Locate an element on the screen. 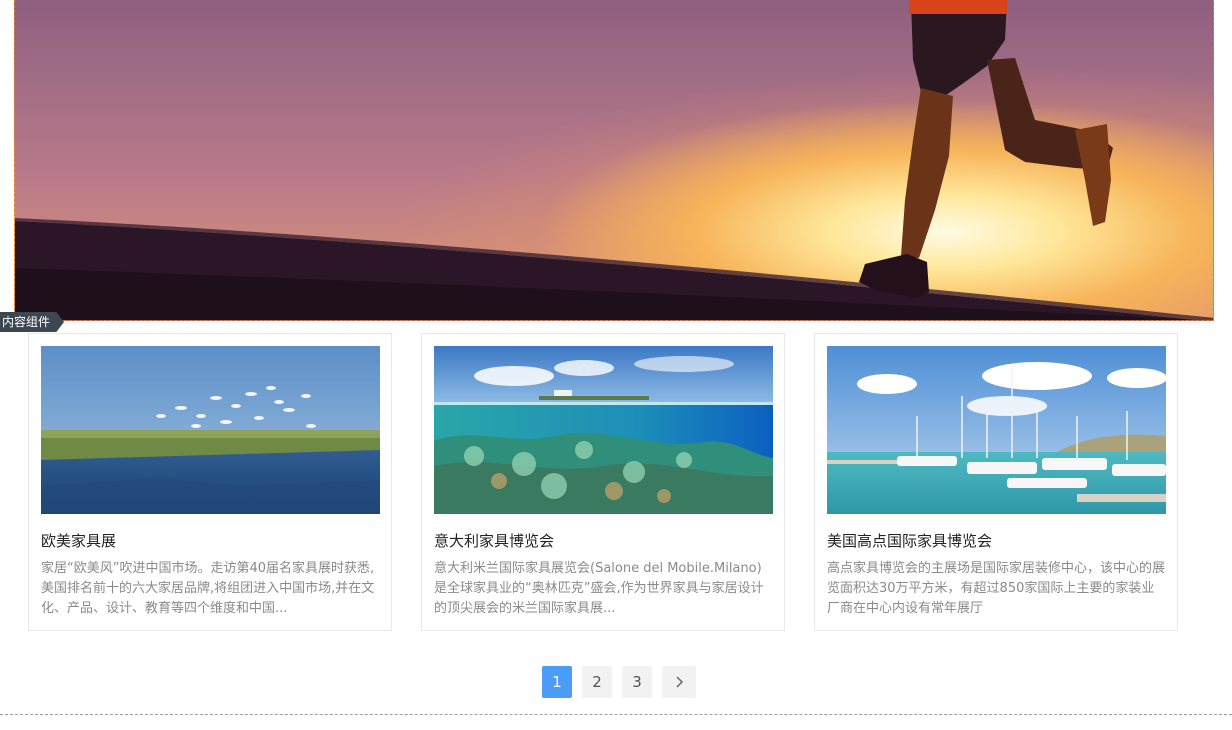  page-button-2: 2 is located at coordinates (597, 682).